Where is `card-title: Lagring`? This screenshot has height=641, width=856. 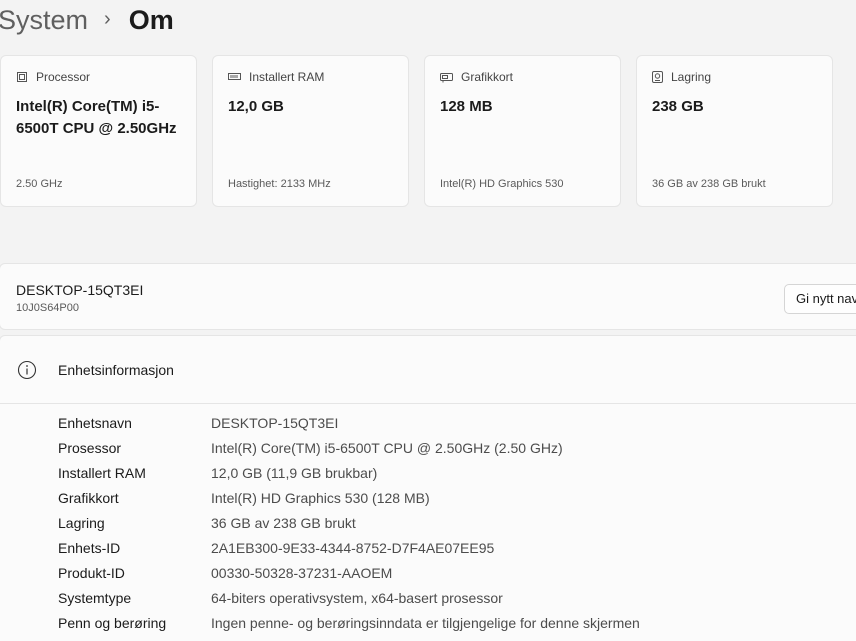 card-title: Lagring is located at coordinates (691, 77).